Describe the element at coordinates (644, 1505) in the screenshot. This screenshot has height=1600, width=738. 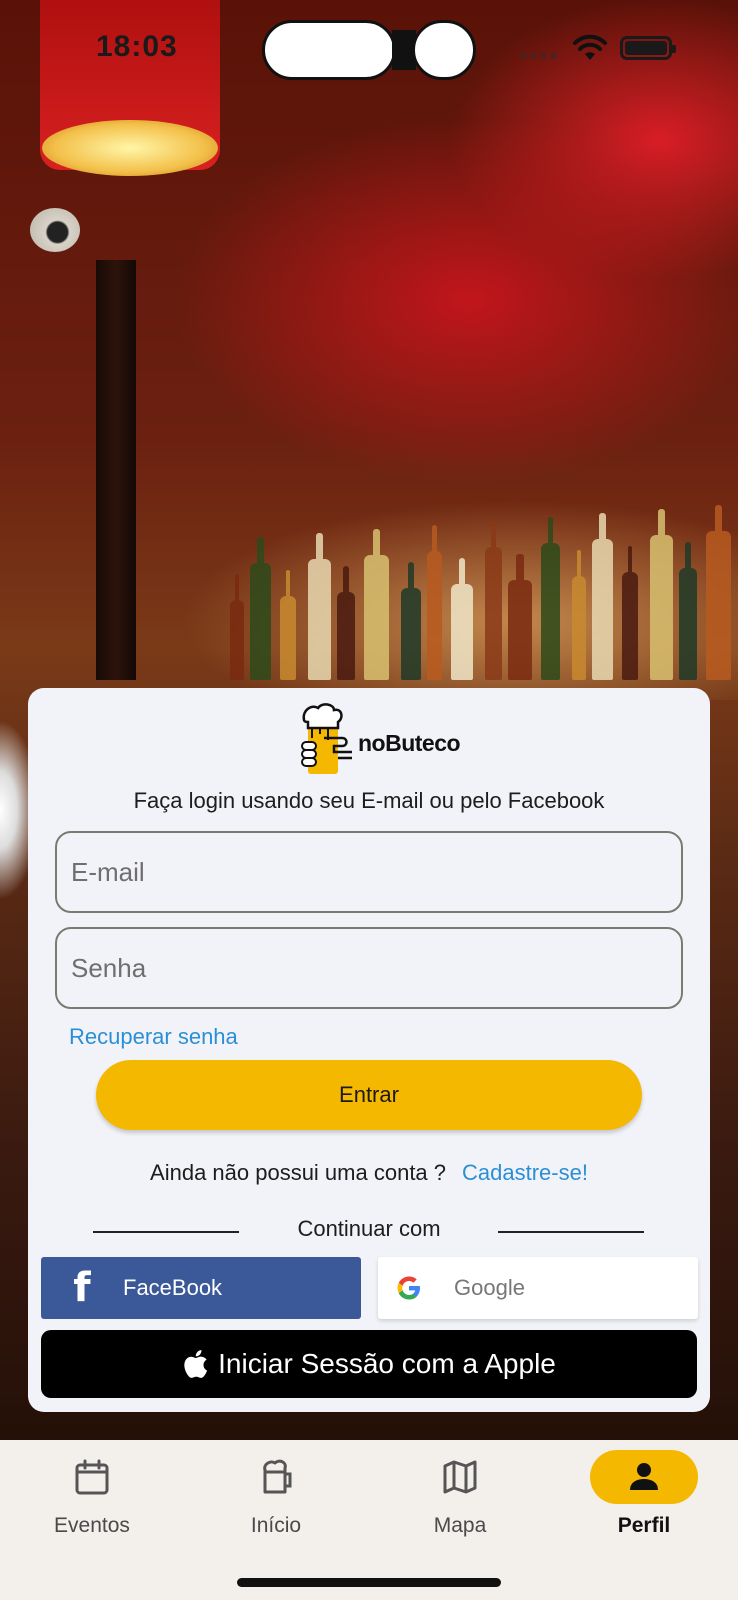
I see `nav-item-perfil: Perfil` at that location.